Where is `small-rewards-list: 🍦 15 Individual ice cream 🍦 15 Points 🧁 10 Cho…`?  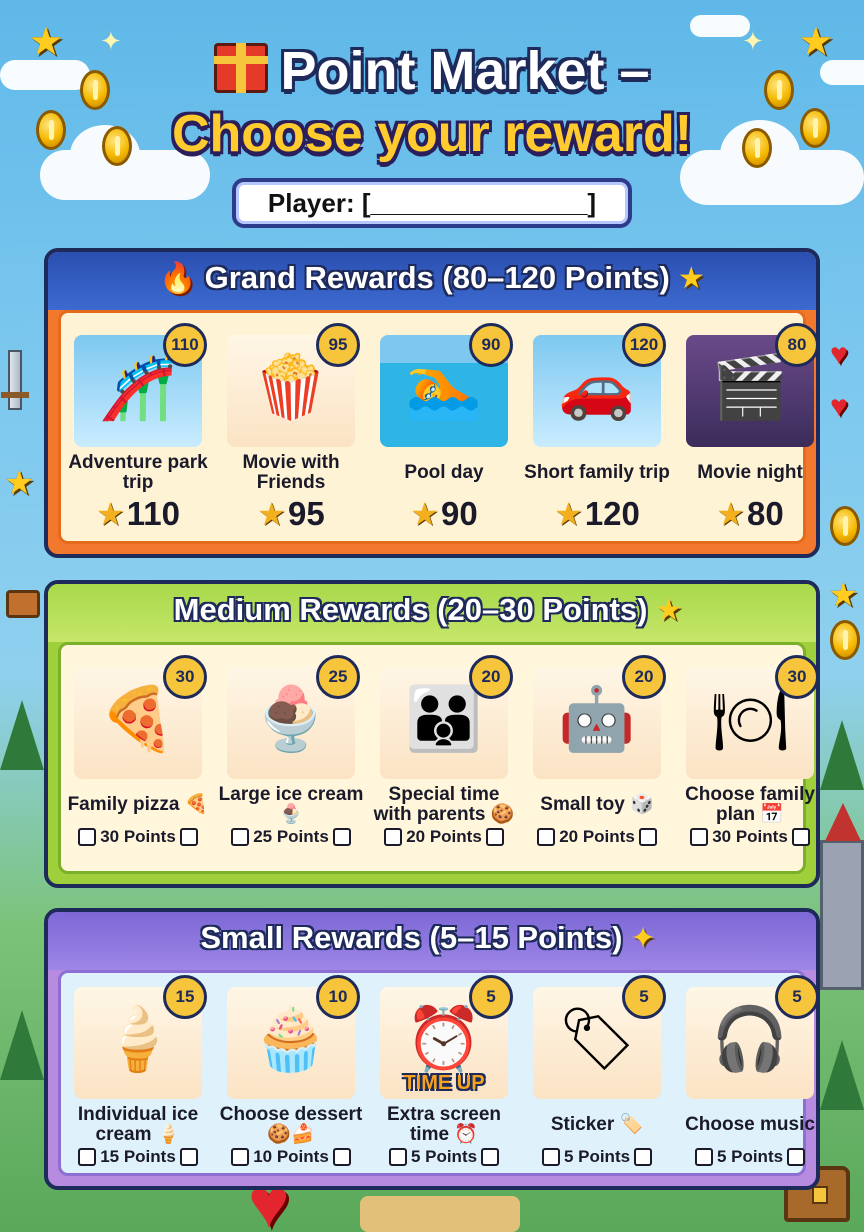 small-rewards-list: 🍦 15 Individual ice cream 🍦 15 Points 🧁 10 Cho… is located at coordinates (440, 1073).